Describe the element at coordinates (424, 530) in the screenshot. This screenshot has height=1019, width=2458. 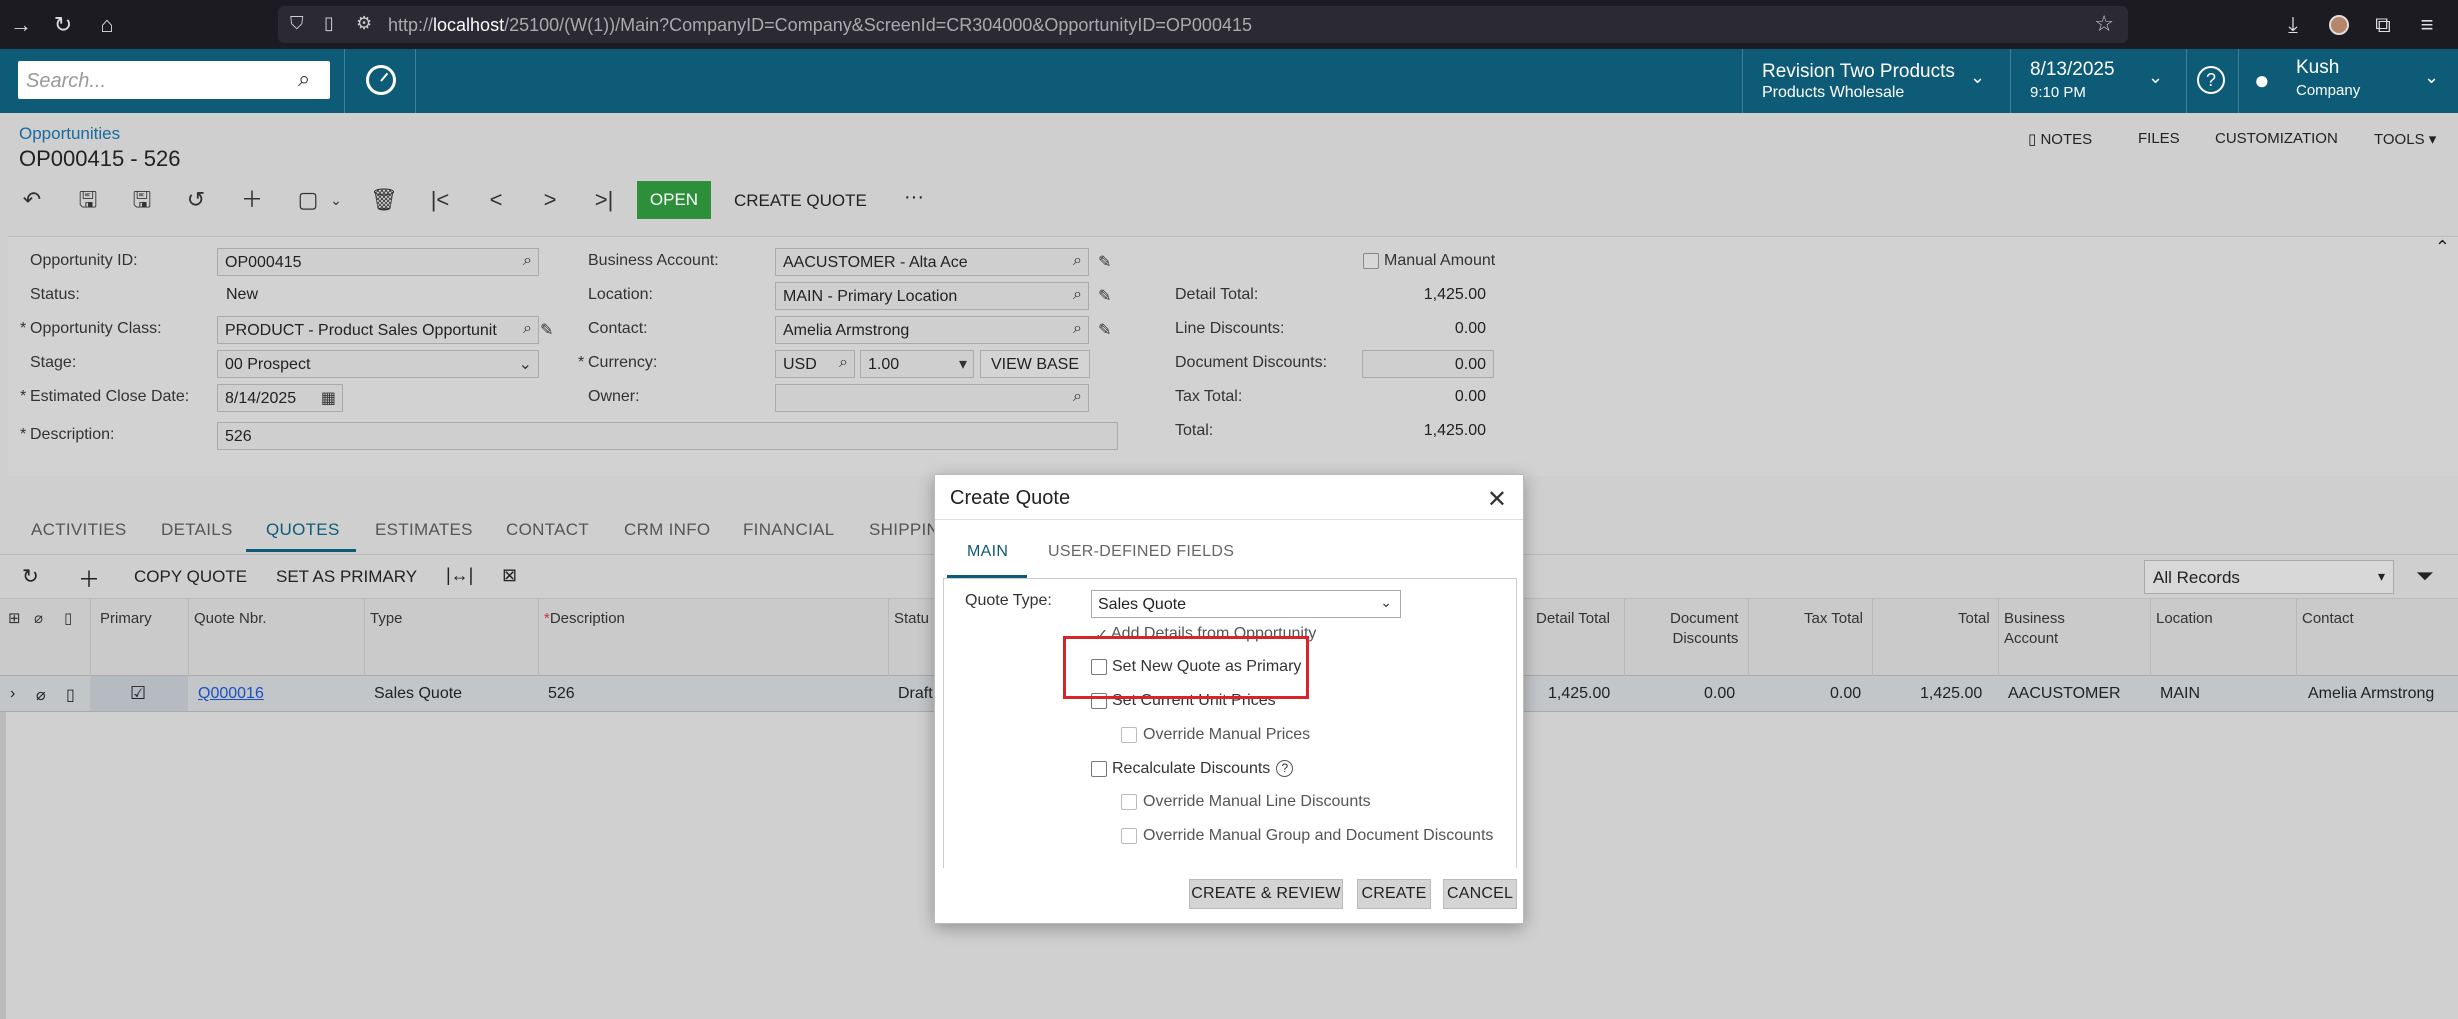
I see `tab-estimates: ESTIMATES` at that location.